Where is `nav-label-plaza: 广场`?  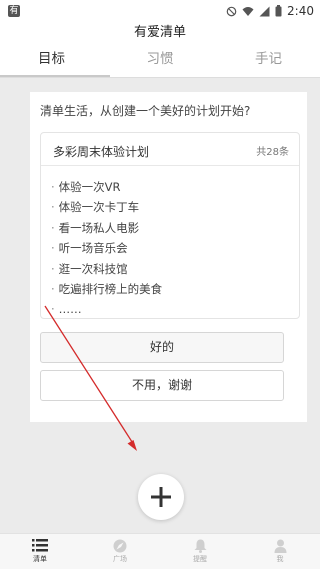
nav-label-plaza: 广场 is located at coordinates (120, 559).